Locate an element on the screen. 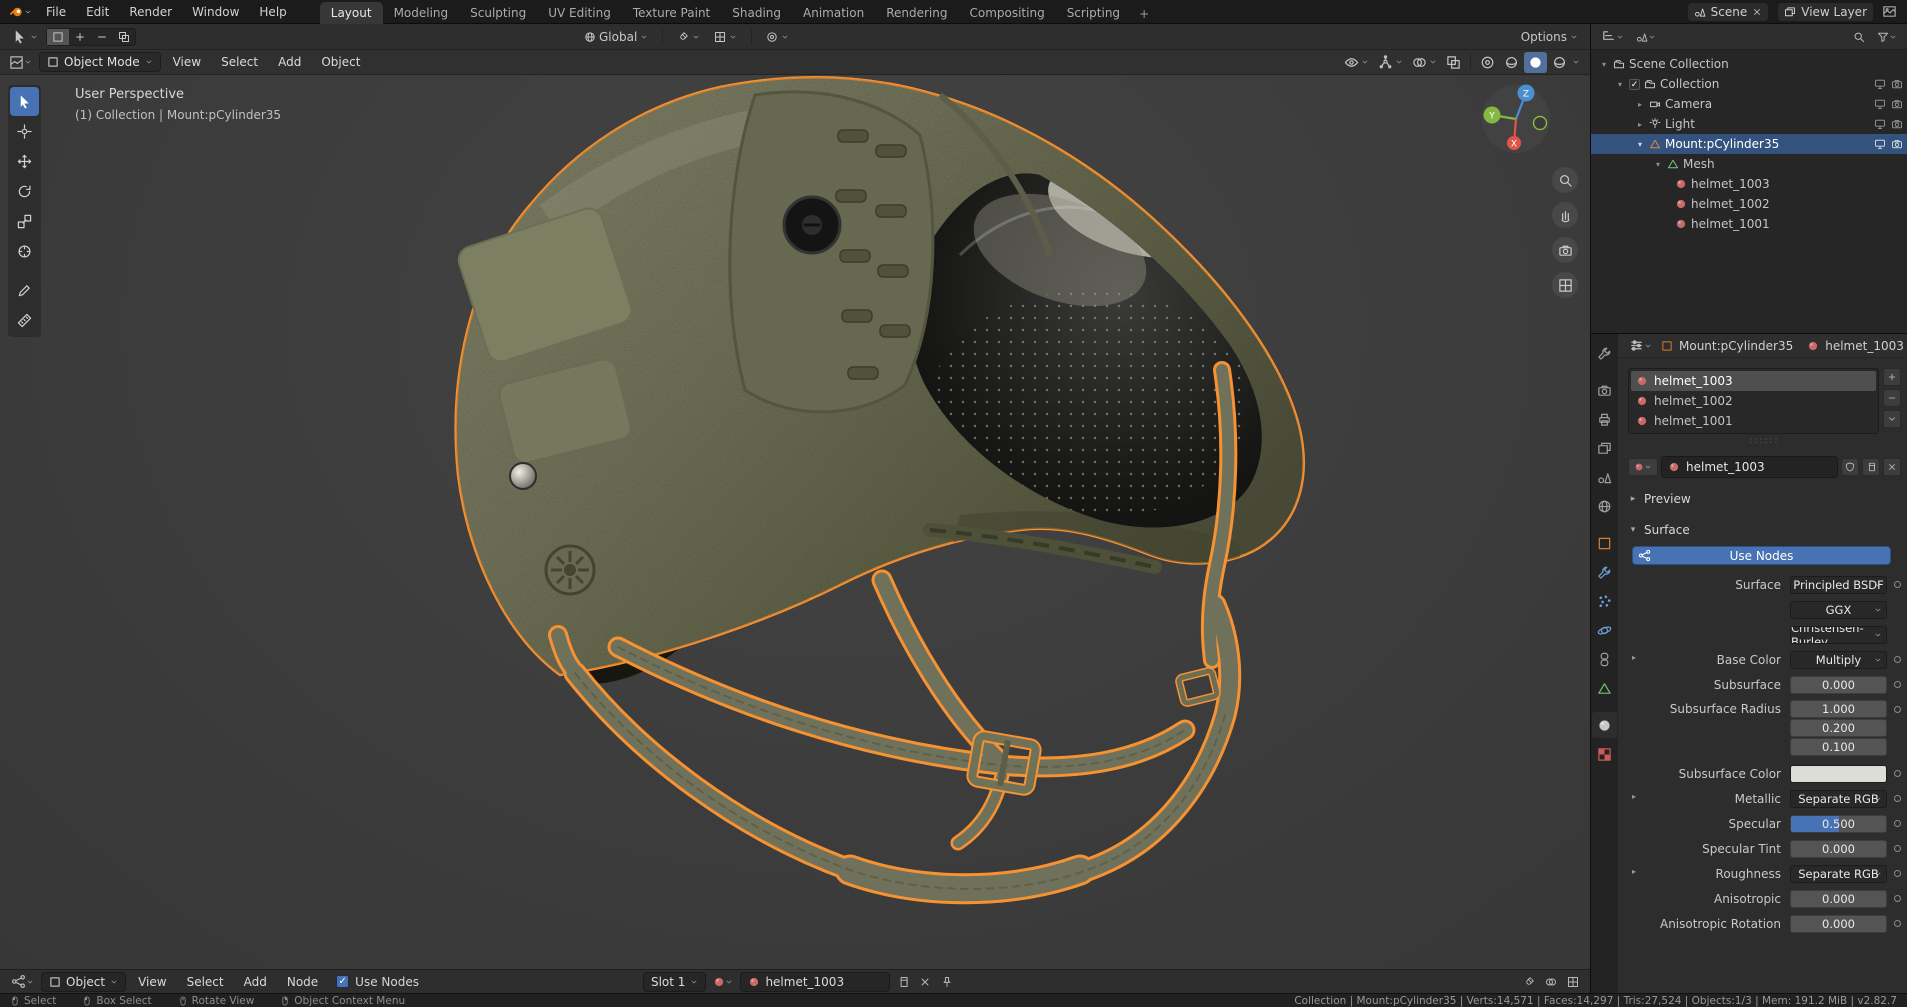 The height and width of the screenshot is (1007, 1907). slot-helmet-1001: helmet_1001 is located at coordinates (1753, 421).